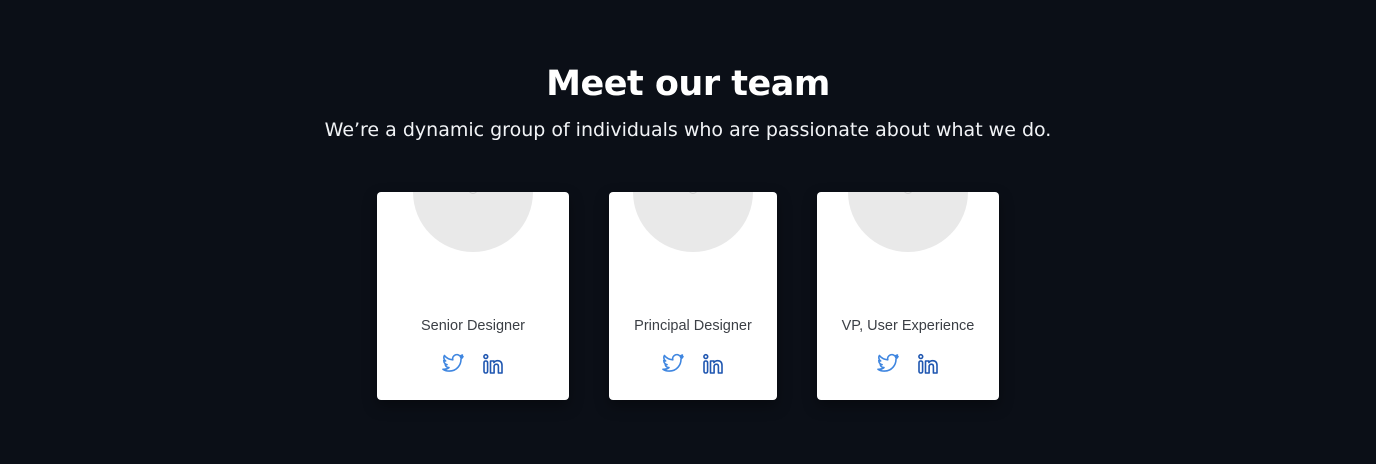  I want to click on team-member-card: Senior Designer, so click(473, 296).